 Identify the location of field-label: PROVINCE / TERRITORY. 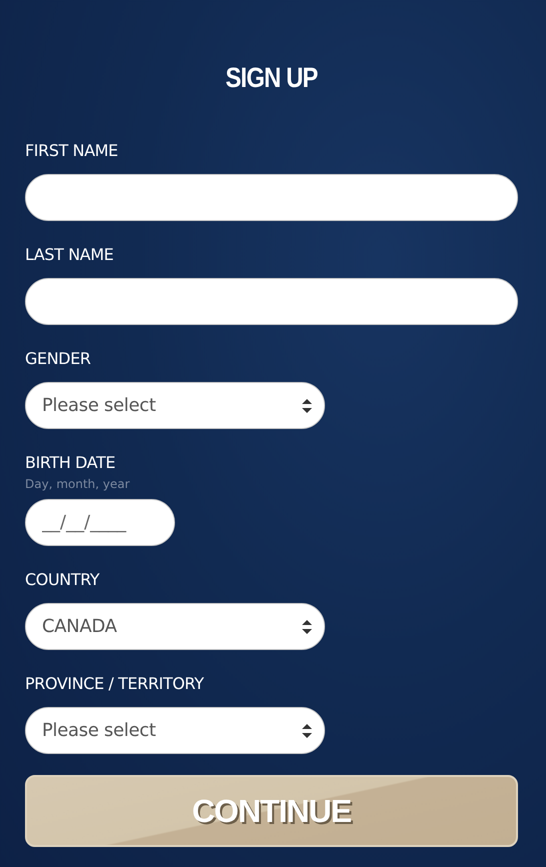
(115, 684).